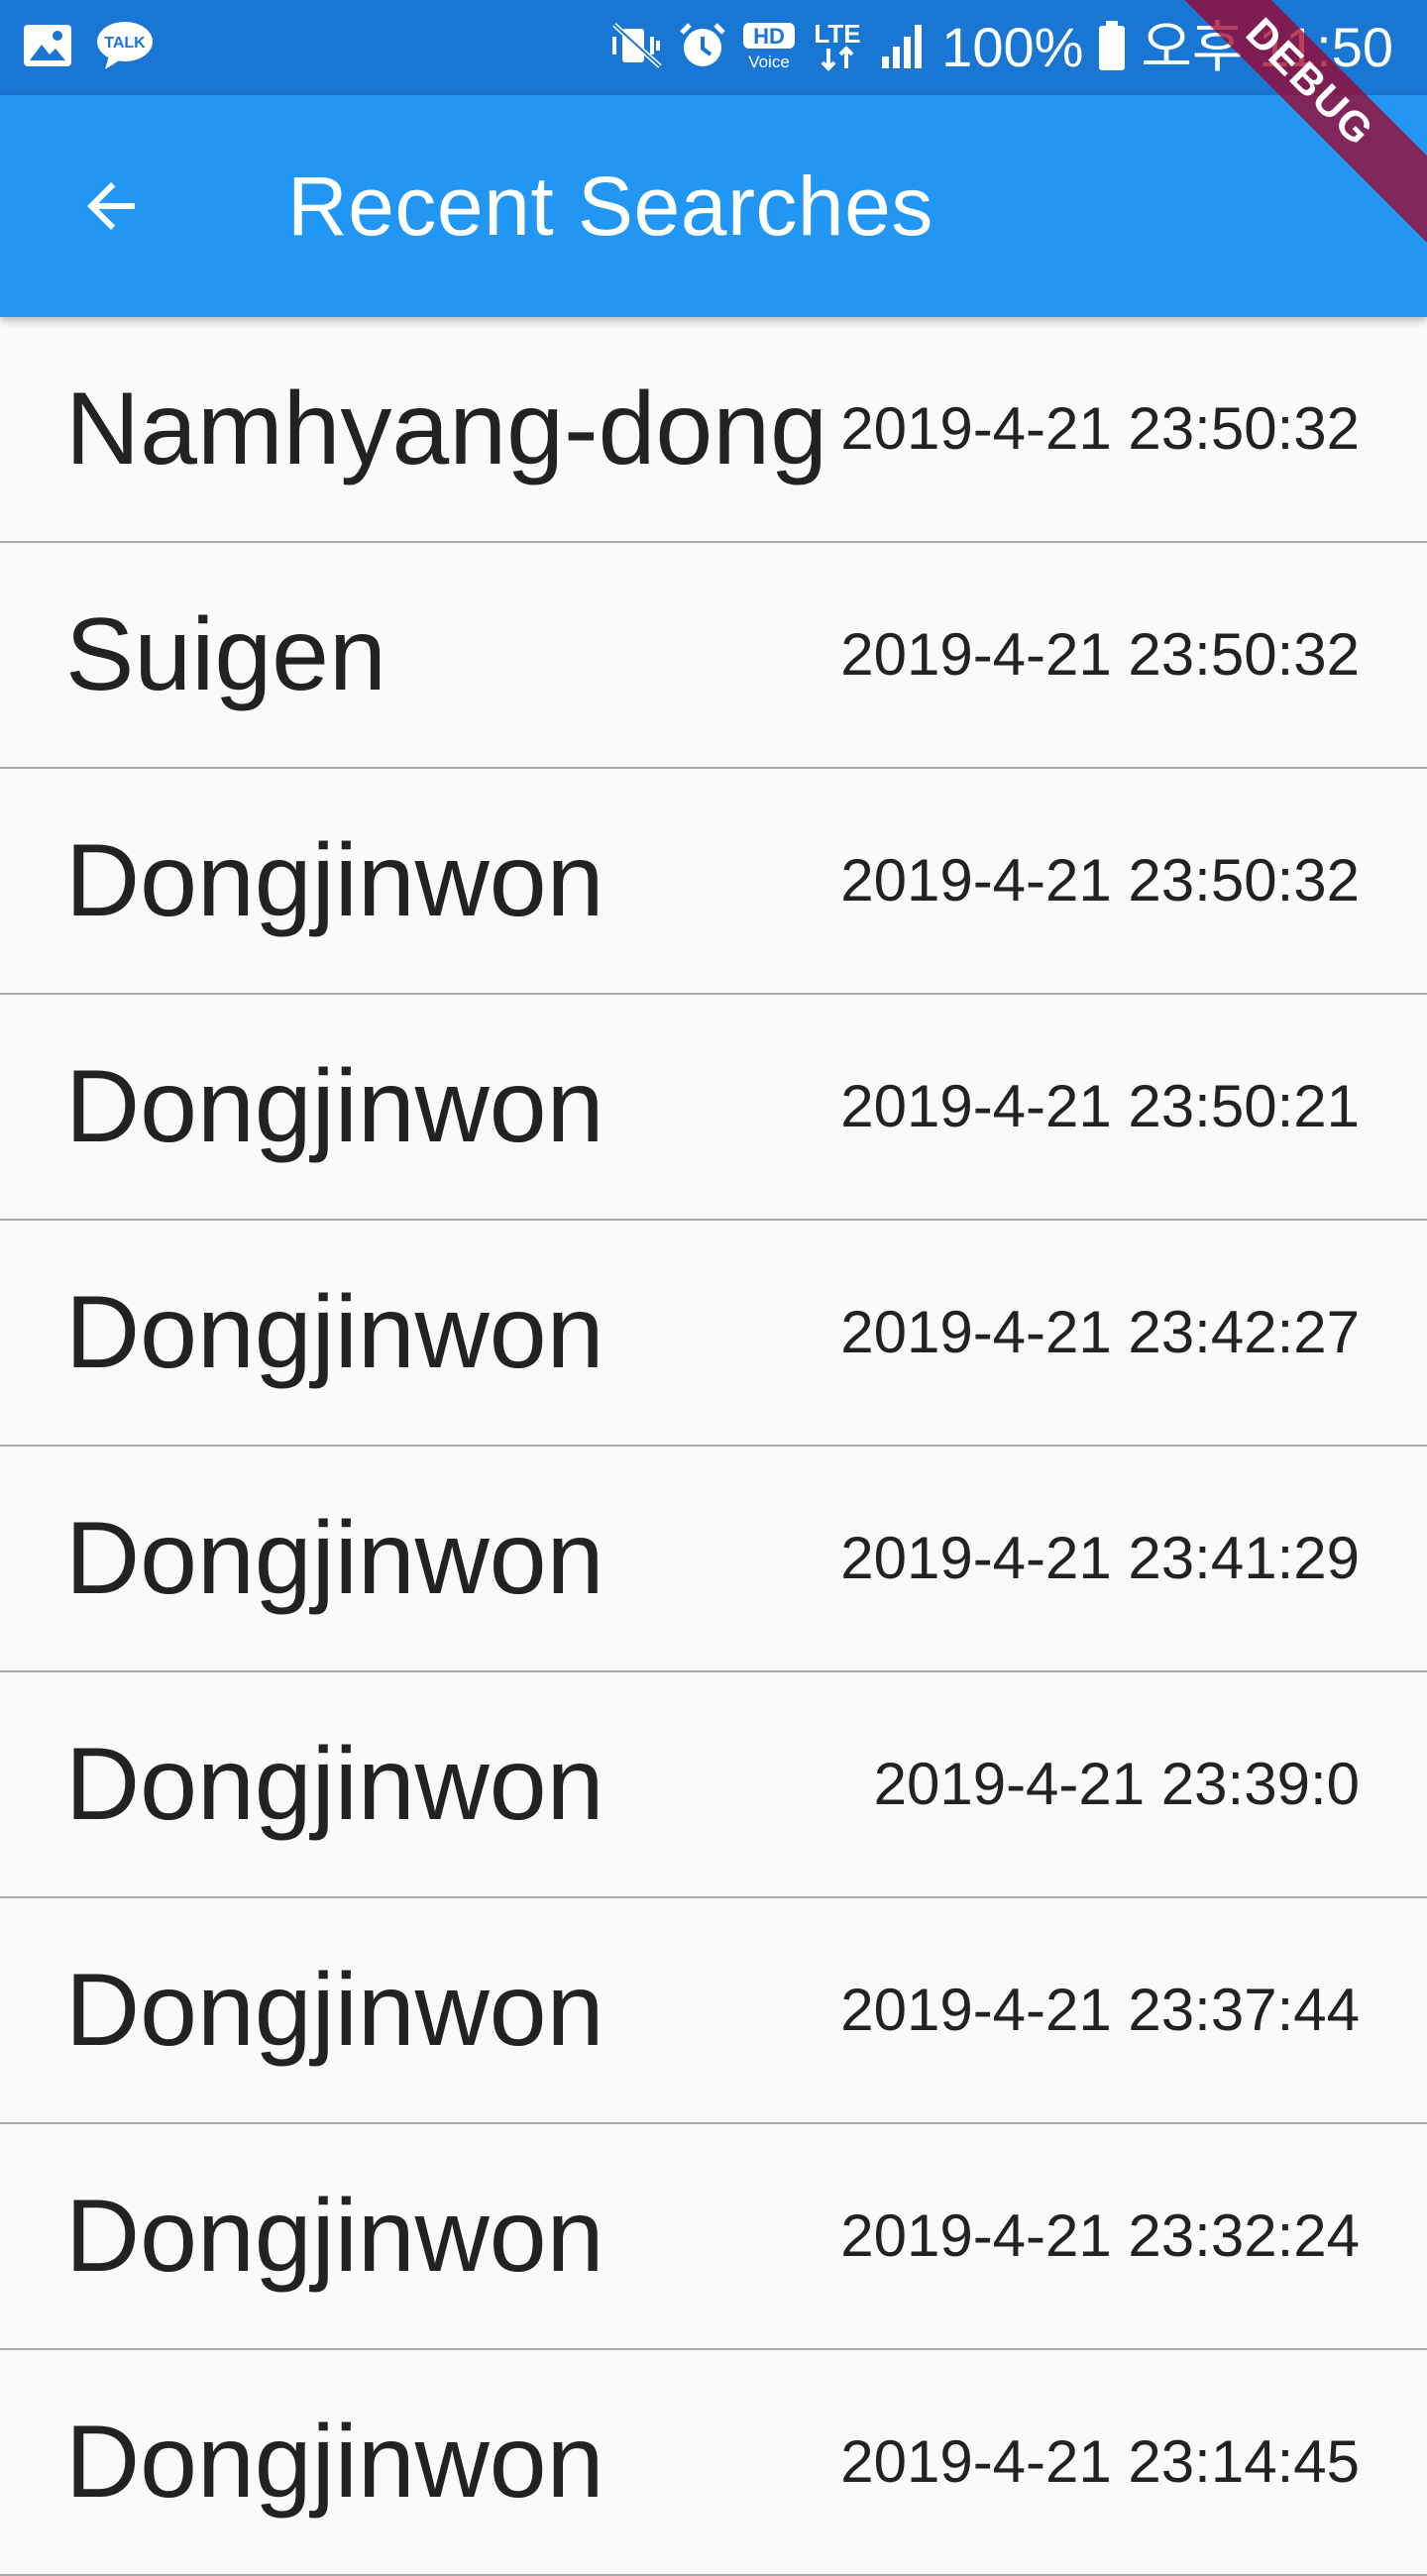 This screenshot has width=1427, height=2576. What do you see at coordinates (838, 34) in the screenshot?
I see `lte-label: LTE` at bounding box center [838, 34].